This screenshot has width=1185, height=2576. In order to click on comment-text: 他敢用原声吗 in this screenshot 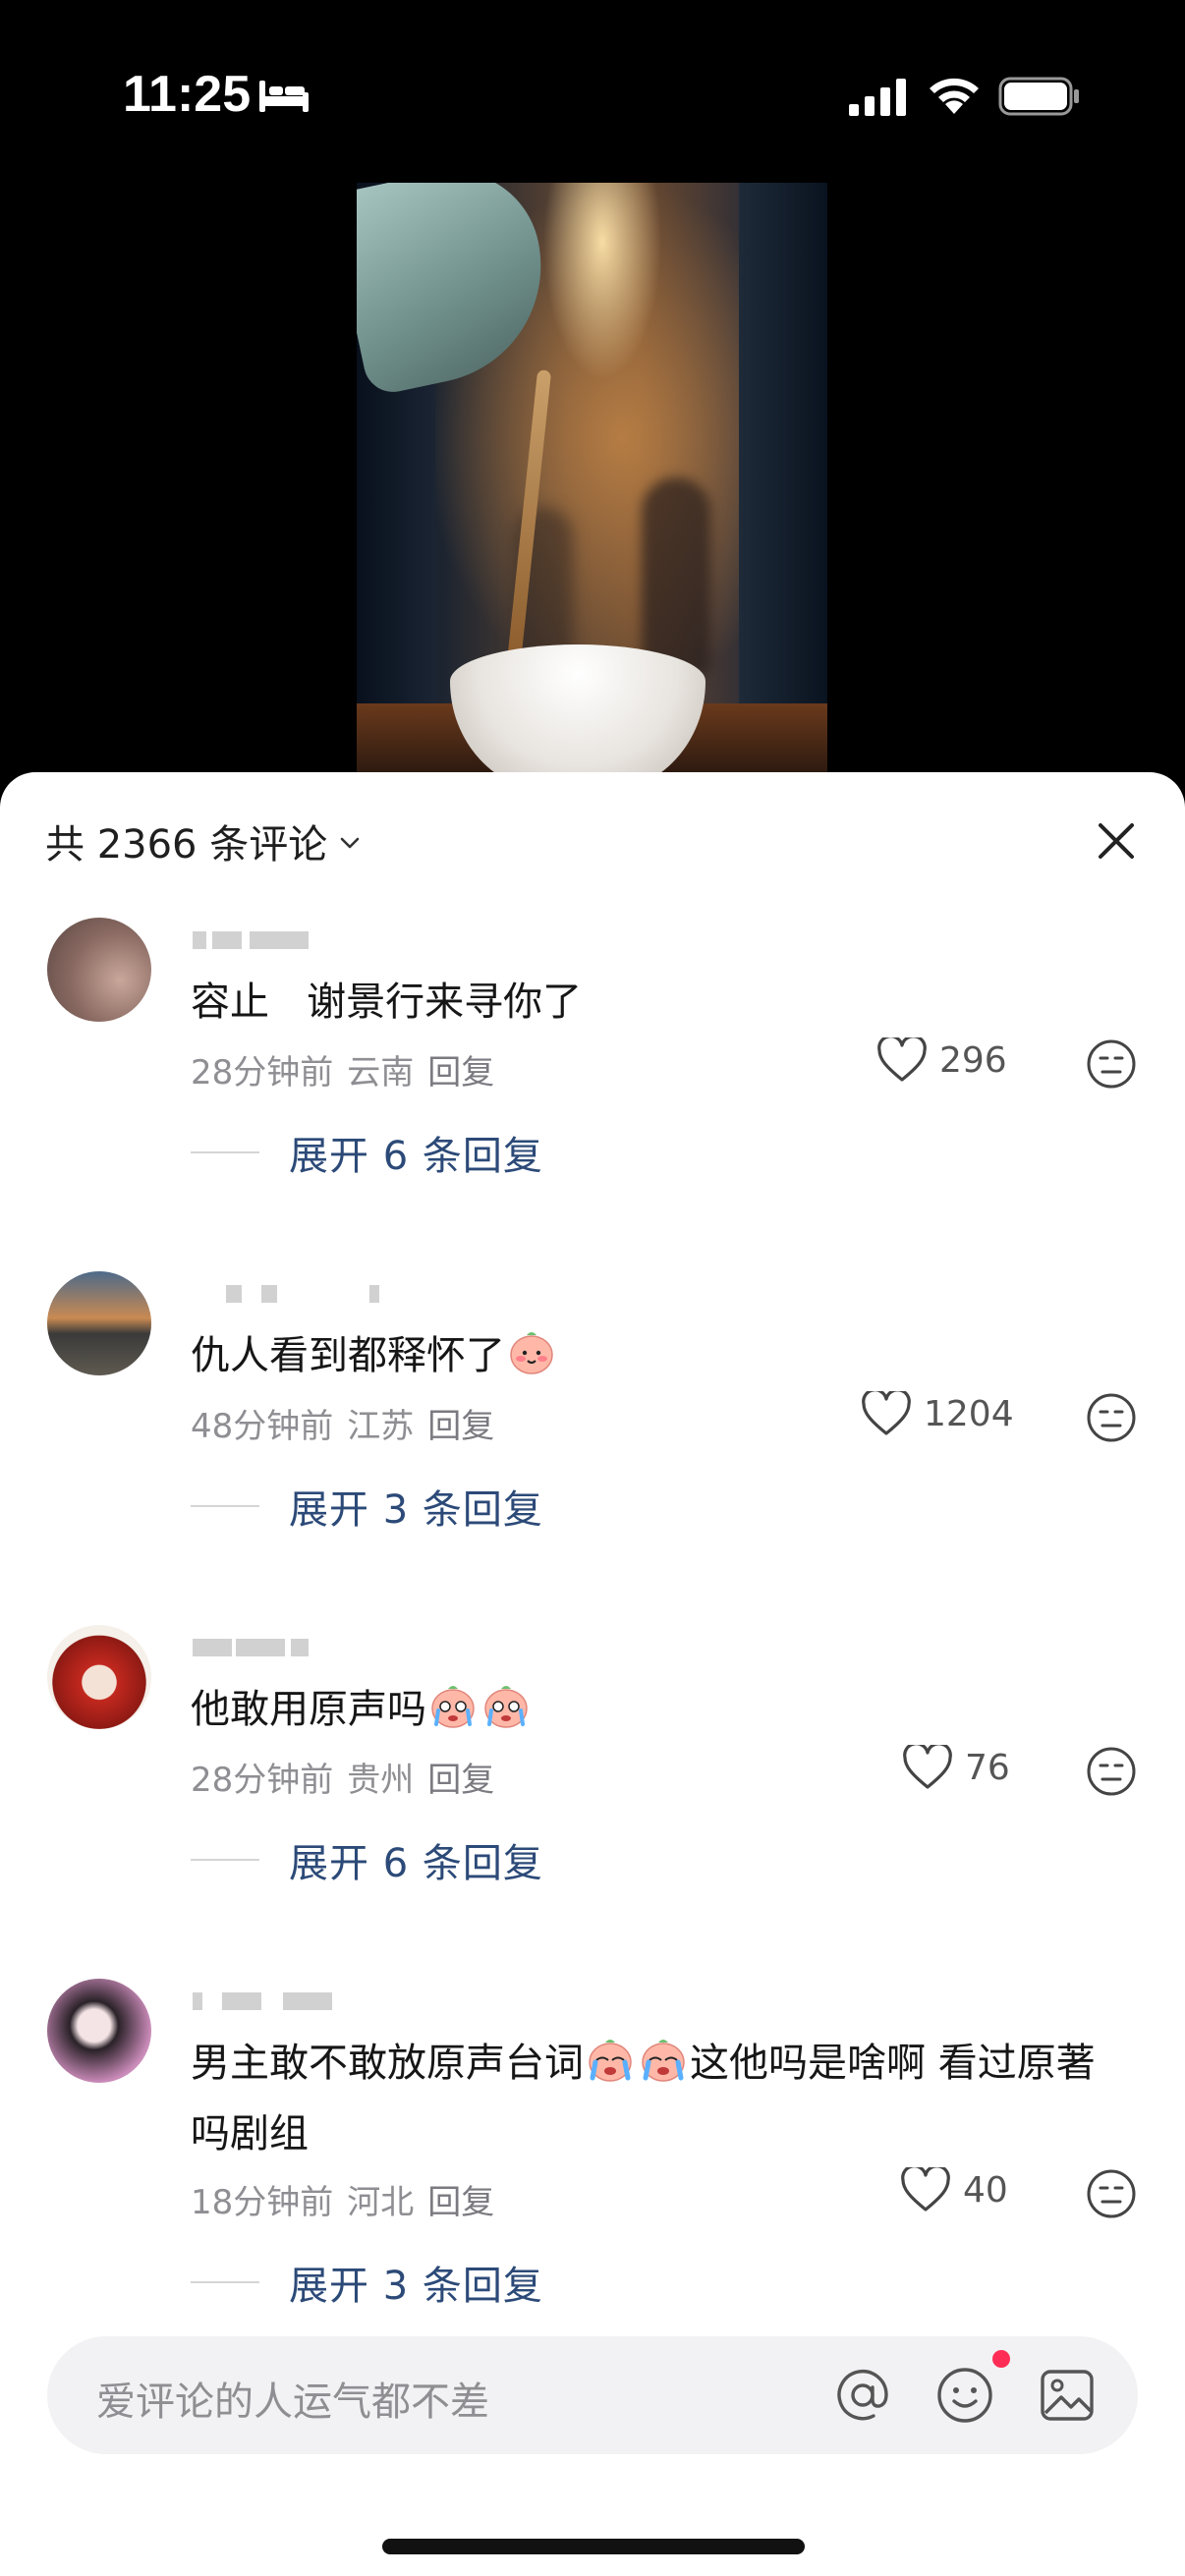, I will do `click(662, 1709)`.